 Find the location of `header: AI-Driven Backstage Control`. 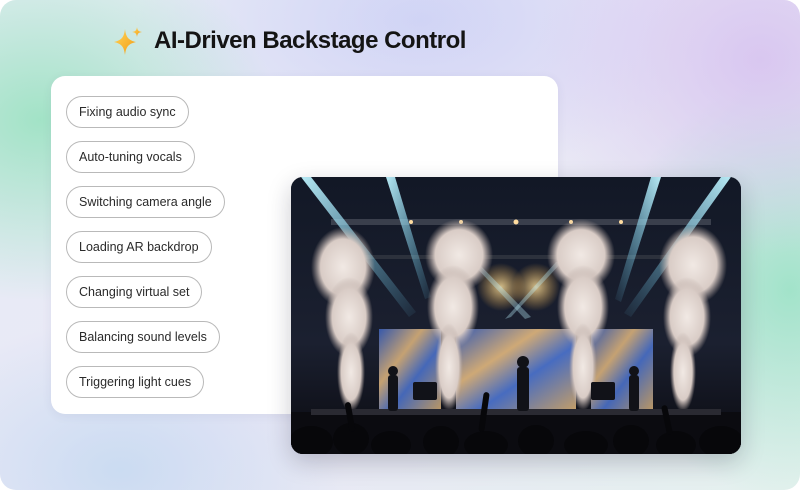

header: AI-Driven Backstage Control is located at coordinates (289, 41).